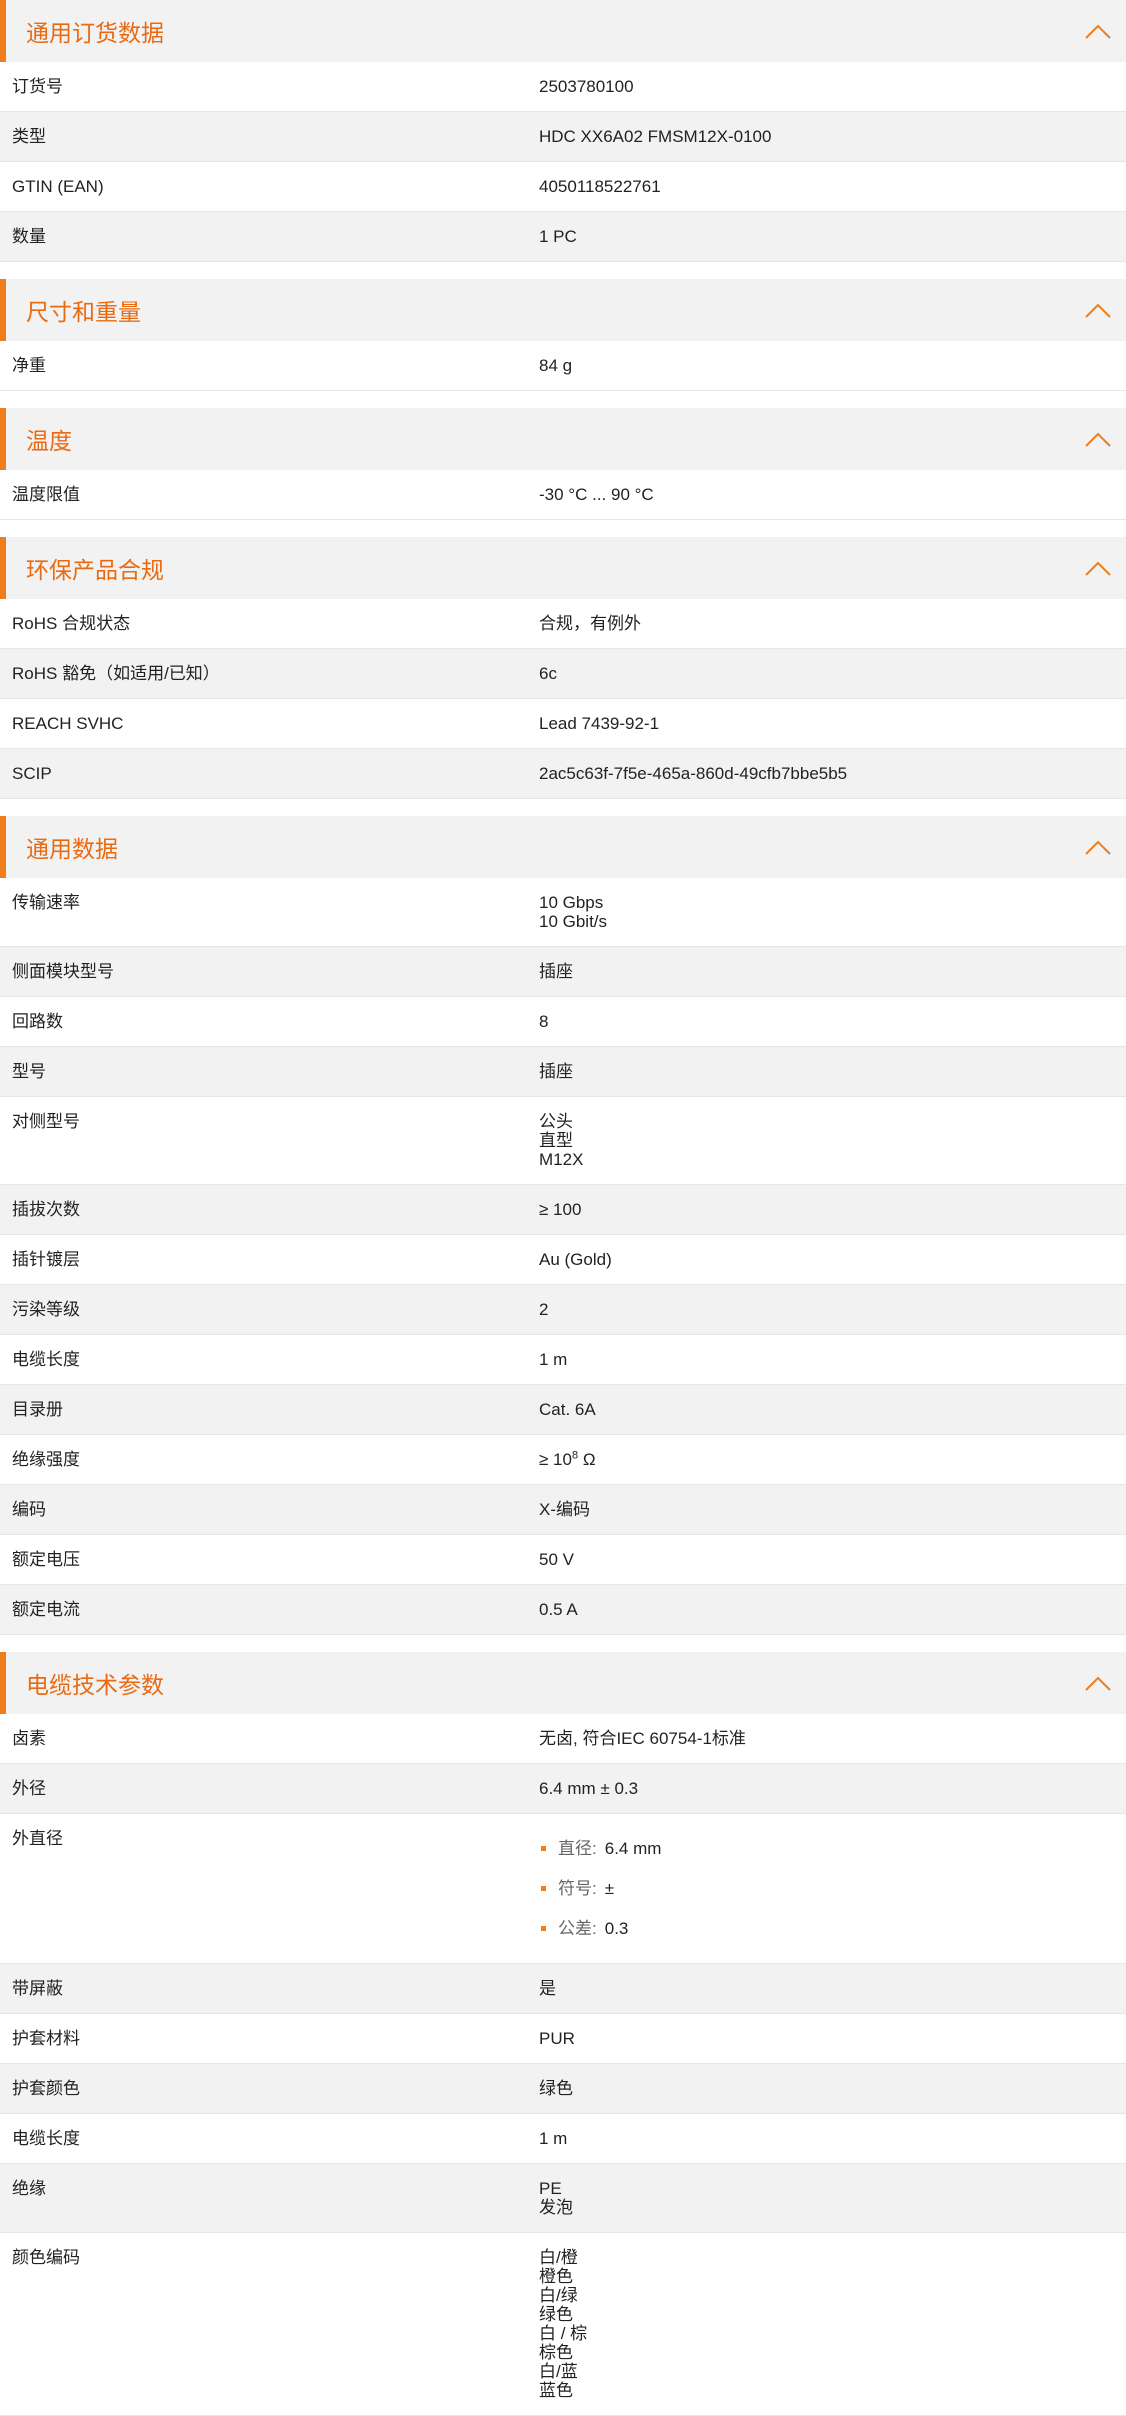  What do you see at coordinates (832, 136) in the screenshot?
I see `row-value: HDC XX6A02 FMSM12X-0100` at bounding box center [832, 136].